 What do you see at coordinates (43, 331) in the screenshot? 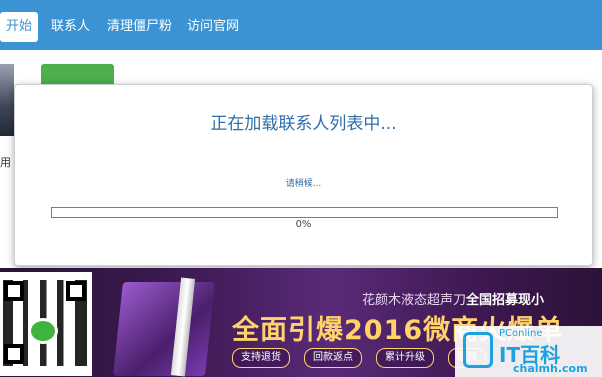
I see `wechat-icon` at bounding box center [43, 331].